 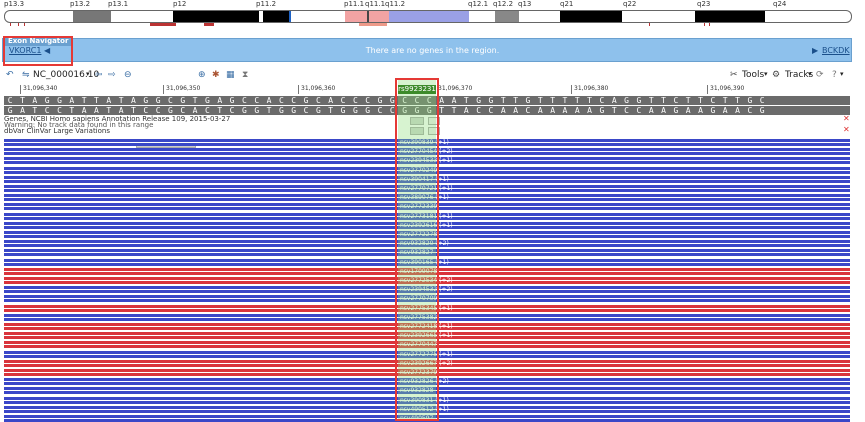 What do you see at coordinates (417, 249) in the screenshot?
I see `snp-highlight` at bounding box center [417, 249].